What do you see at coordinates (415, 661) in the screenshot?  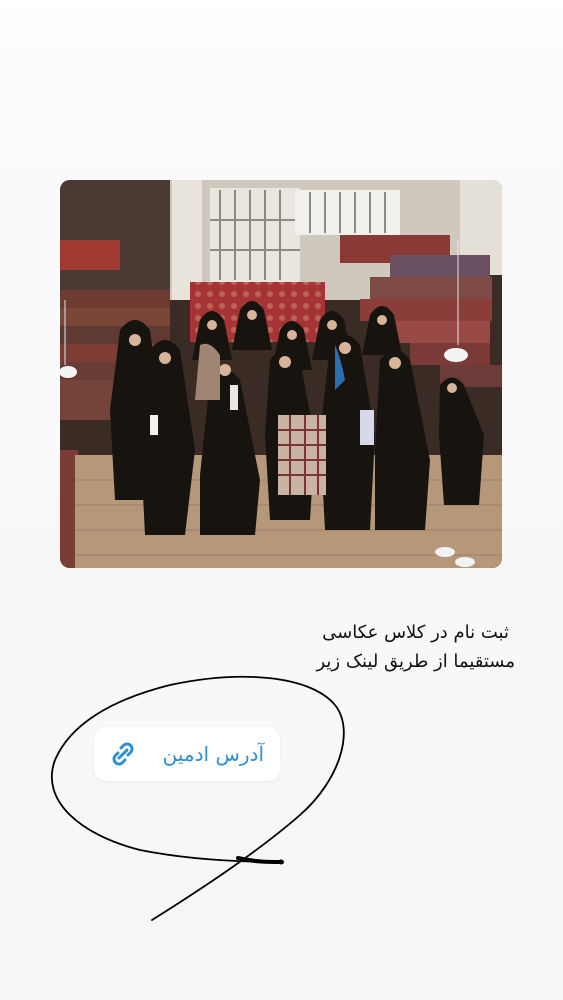 I see `caption-line-2: مستقیما از طریق لینک زیر` at bounding box center [415, 661].